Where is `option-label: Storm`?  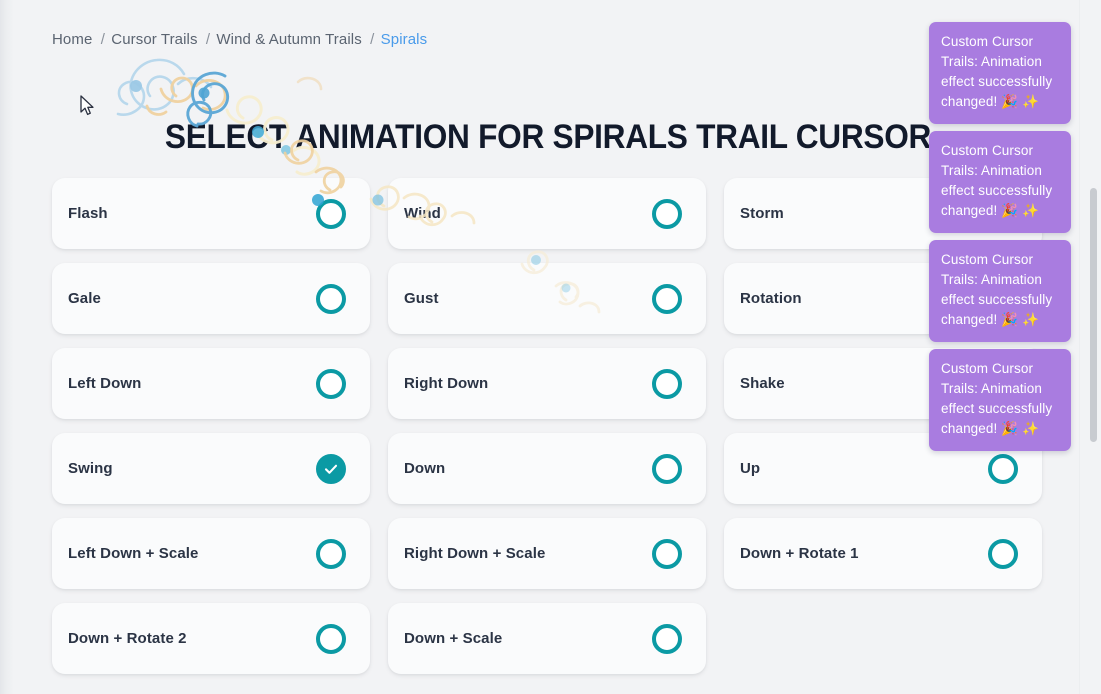
option-label: Storm is located at coordinates (762, 213).